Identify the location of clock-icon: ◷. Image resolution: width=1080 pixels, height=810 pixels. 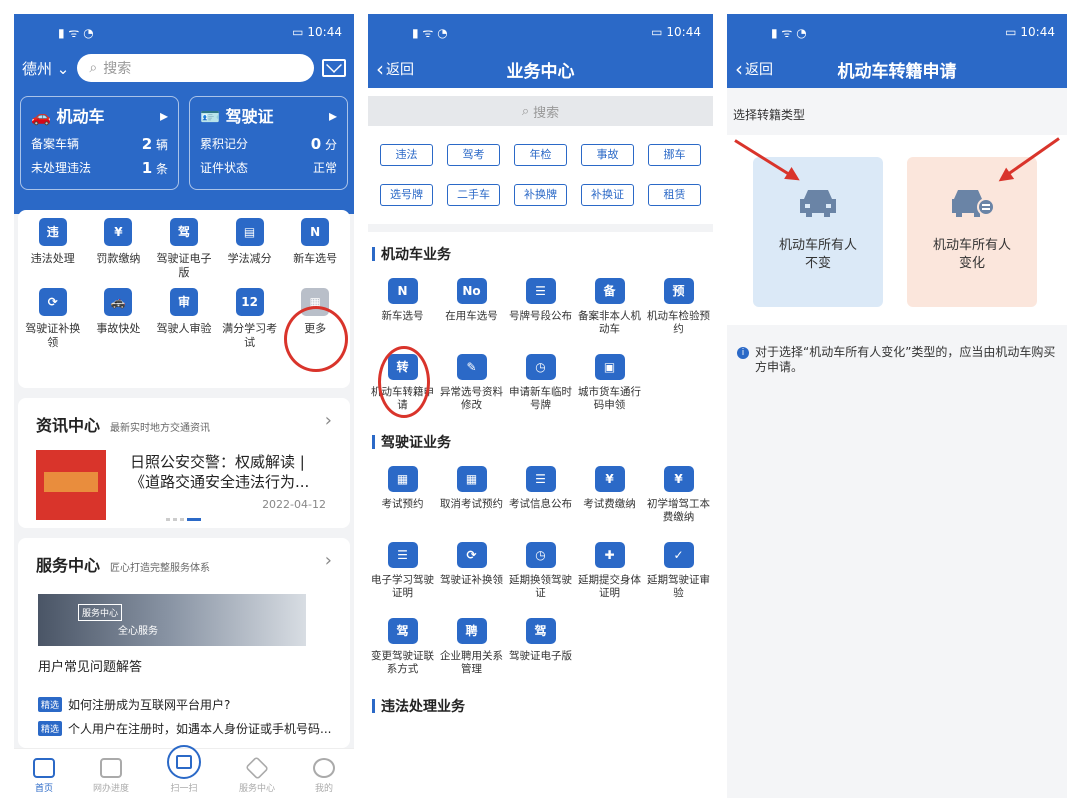
(540, 367).